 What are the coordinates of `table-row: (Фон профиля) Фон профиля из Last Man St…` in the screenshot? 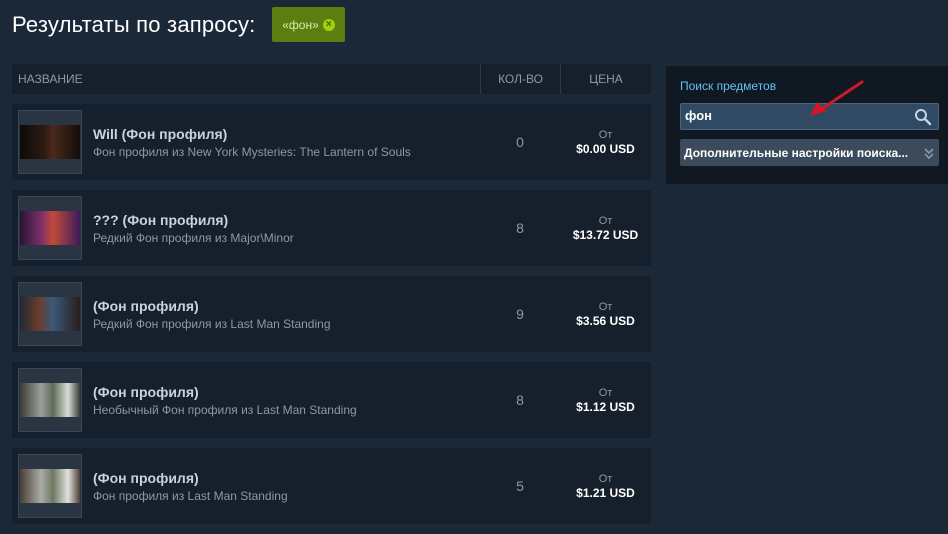 It's located at (331, 486).